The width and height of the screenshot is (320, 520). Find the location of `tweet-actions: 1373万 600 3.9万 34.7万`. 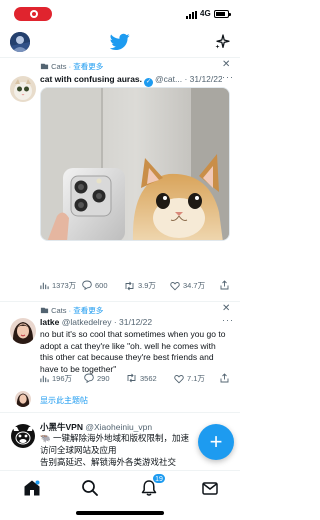

tweet-actions: 1373万 600 3.9万 34.7万 is located at coordinates (135, 287).